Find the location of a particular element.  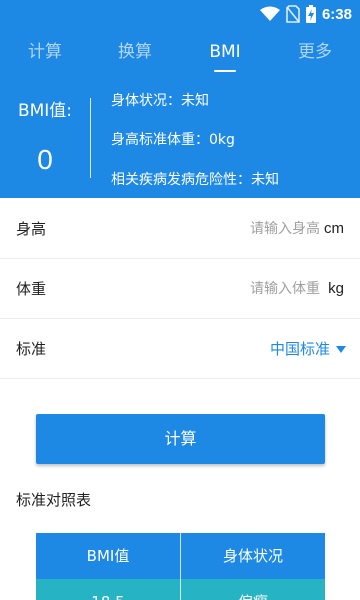

height-row: 身高 cm is located at coordinates (180, 229).